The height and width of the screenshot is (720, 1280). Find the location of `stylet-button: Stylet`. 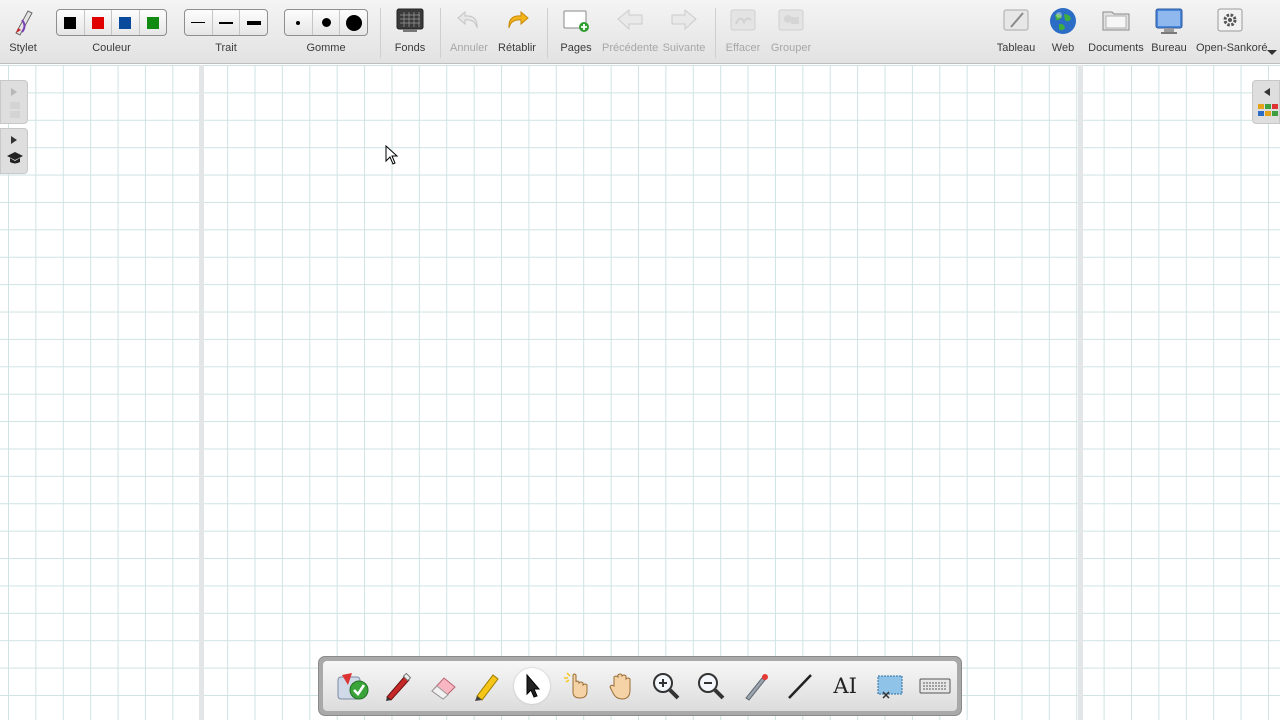

stylet-button: Stylet is located at coordinates (23, 32).